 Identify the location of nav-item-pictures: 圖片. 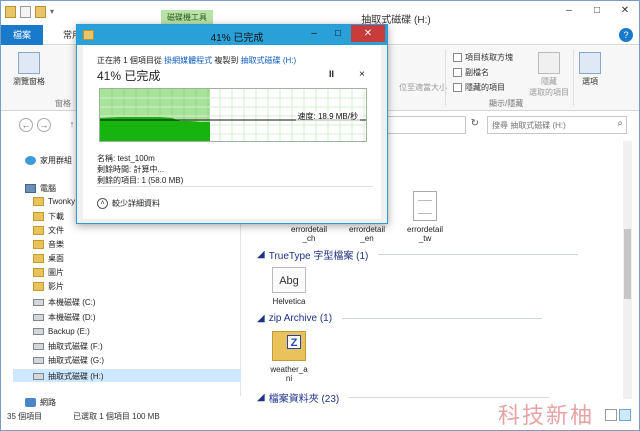
(48, 272).